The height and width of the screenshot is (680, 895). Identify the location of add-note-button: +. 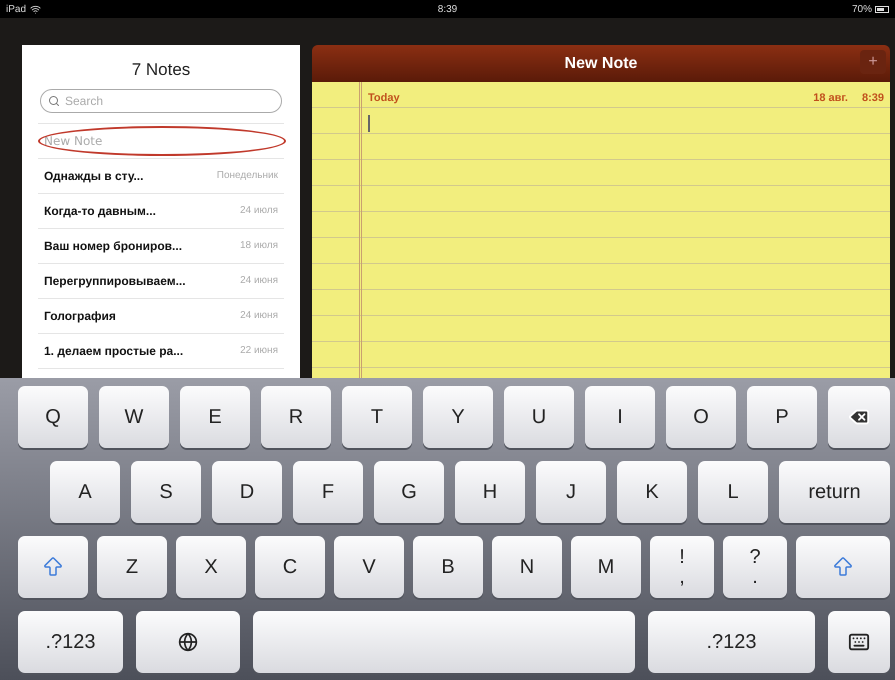
(873, 62).